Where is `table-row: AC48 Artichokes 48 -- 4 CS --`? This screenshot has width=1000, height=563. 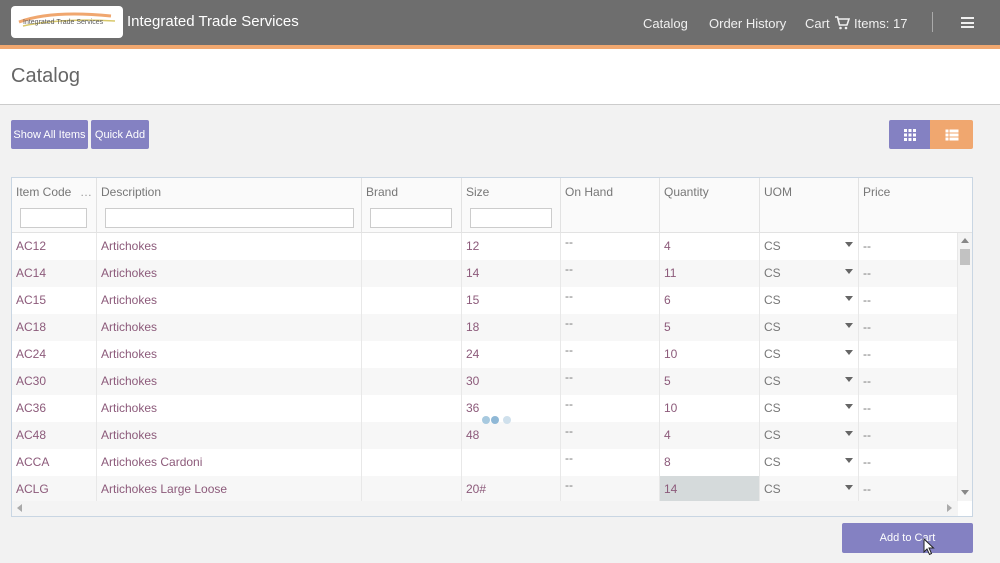 table-row: AC48 Artichokes 48 -- 4 CS -- is located at coordinates (485, 435).